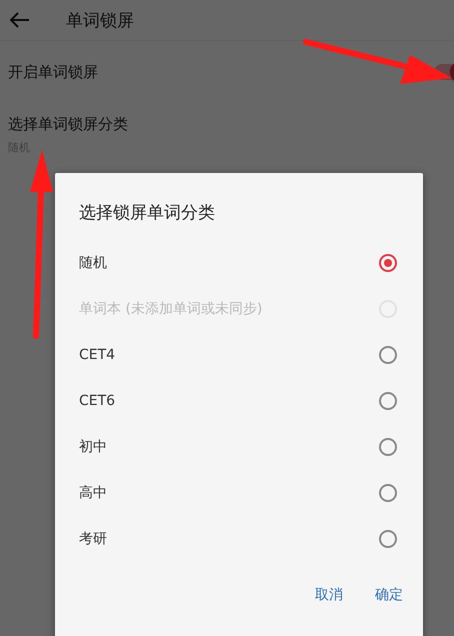  What do you see at coordinates (93, 493) in the screenshot?
I see `option-label: 高中` at bounding box center [93, 493].